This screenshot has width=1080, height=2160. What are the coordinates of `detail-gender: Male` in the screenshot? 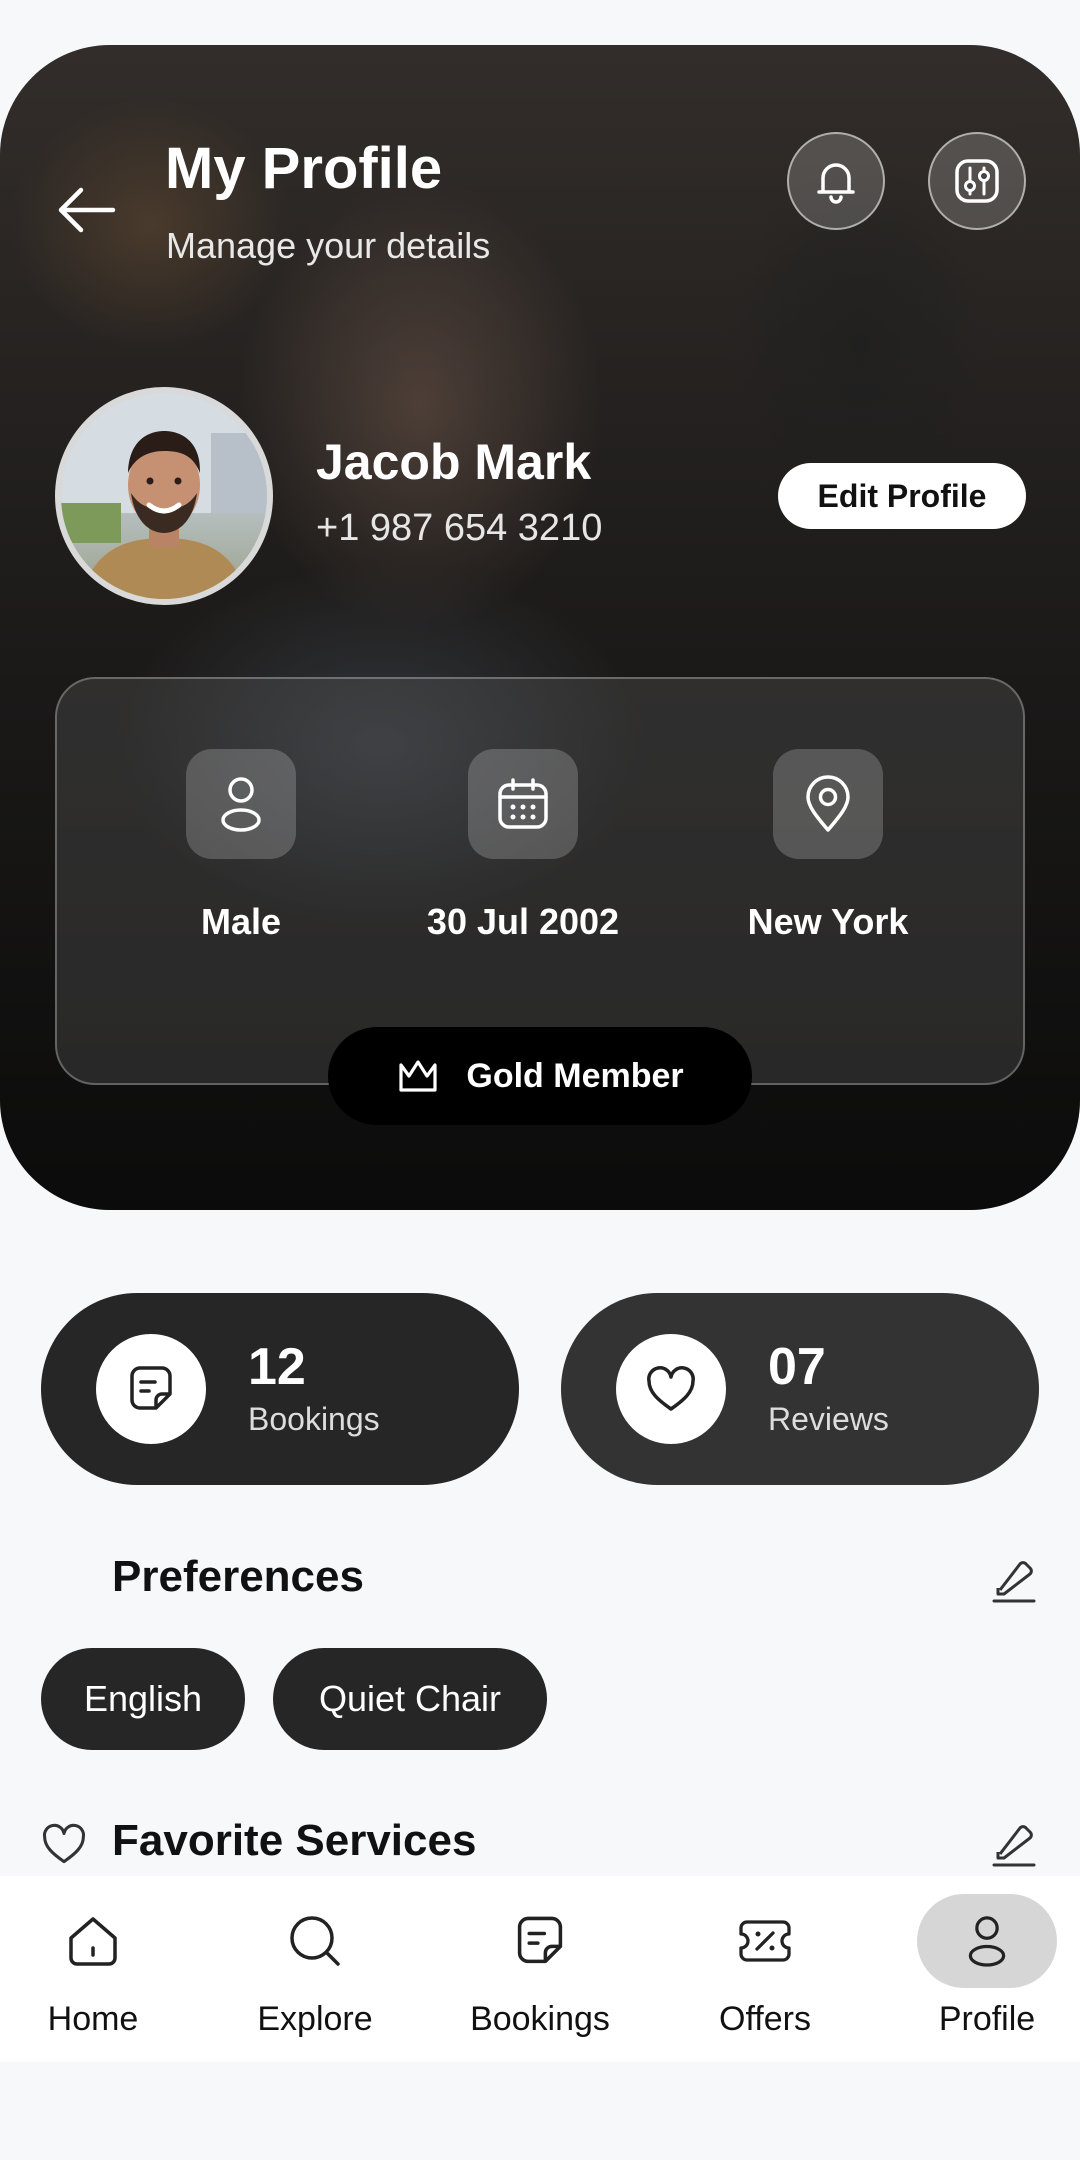 It's located at (241, 846).